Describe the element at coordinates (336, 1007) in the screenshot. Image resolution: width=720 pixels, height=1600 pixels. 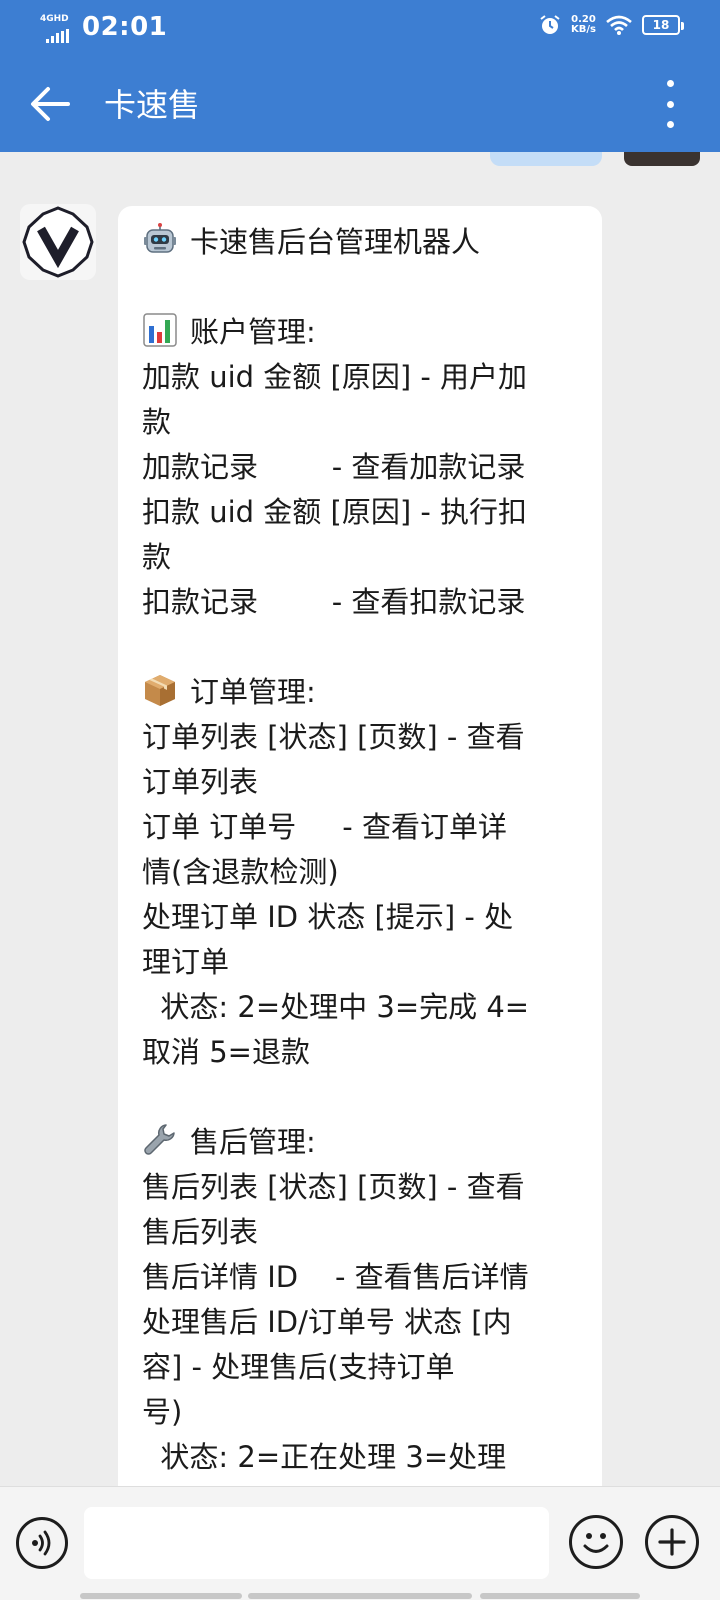
I see `message-line-text: 状态: 2=处理中 3=完成 4=` at that location.